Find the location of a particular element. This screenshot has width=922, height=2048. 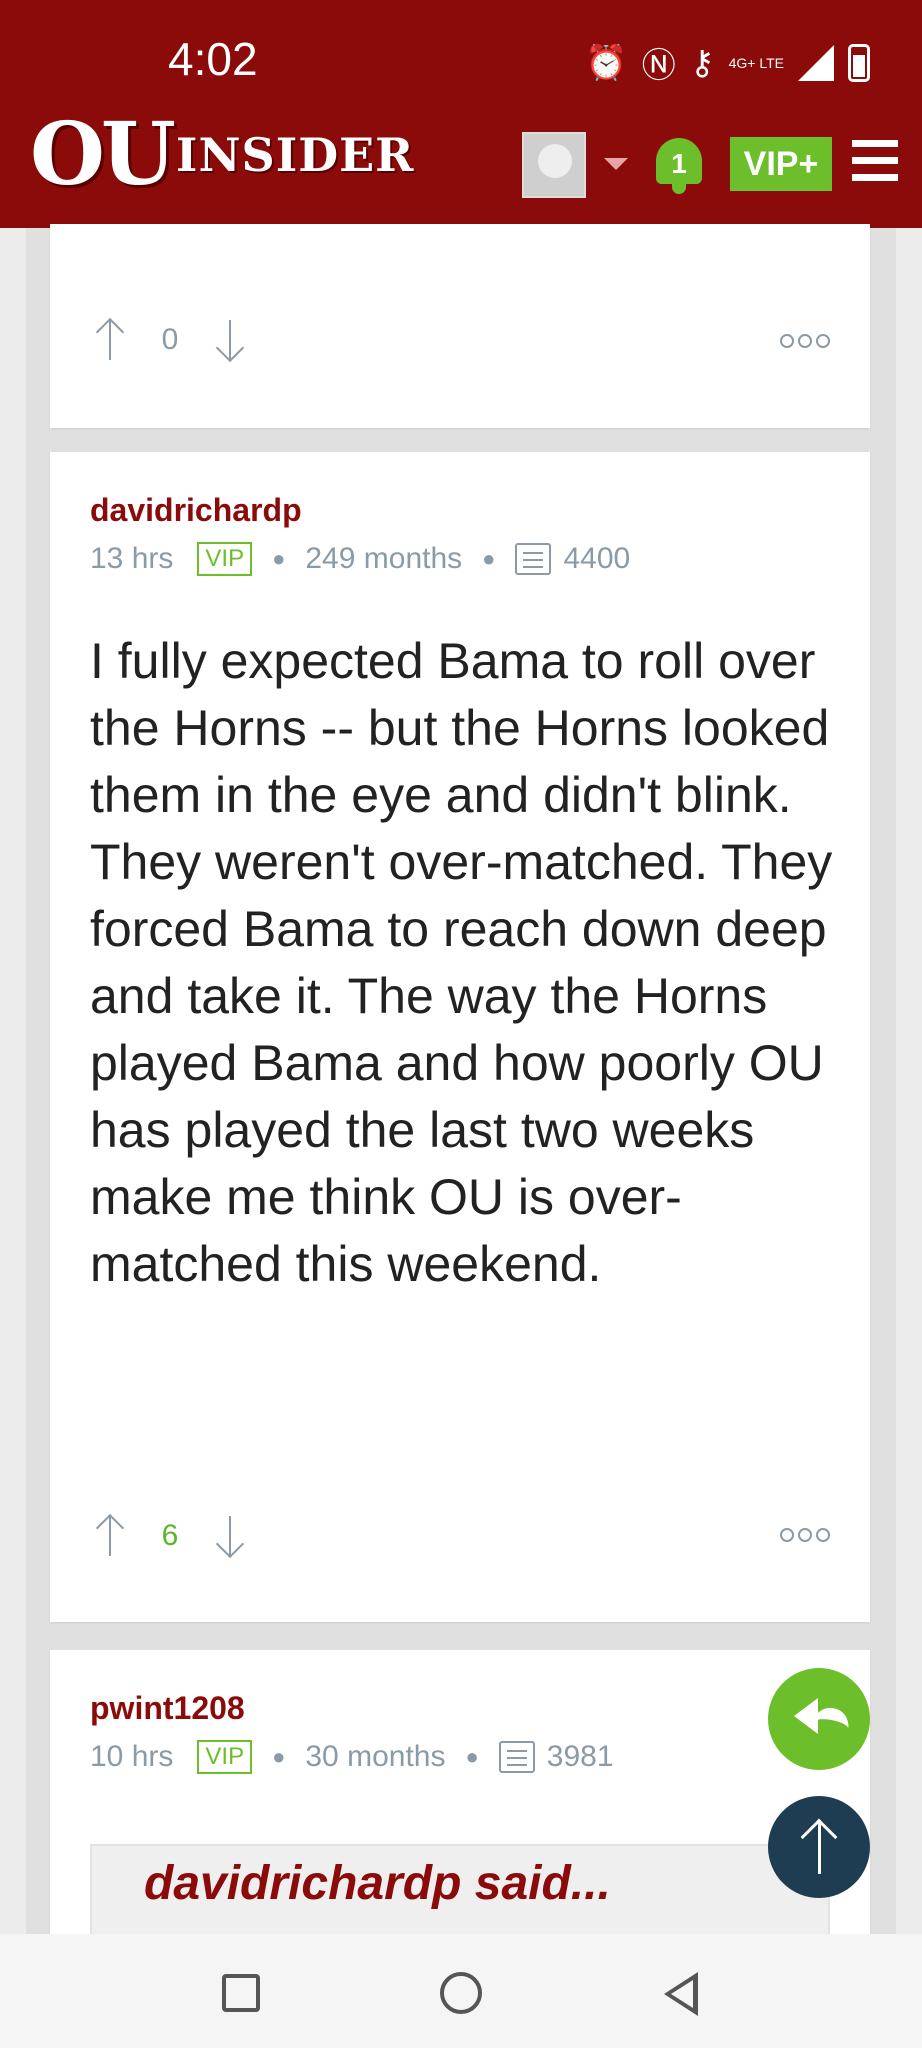

comment-time: 10 hrs is located at coordinates (132, 1756).